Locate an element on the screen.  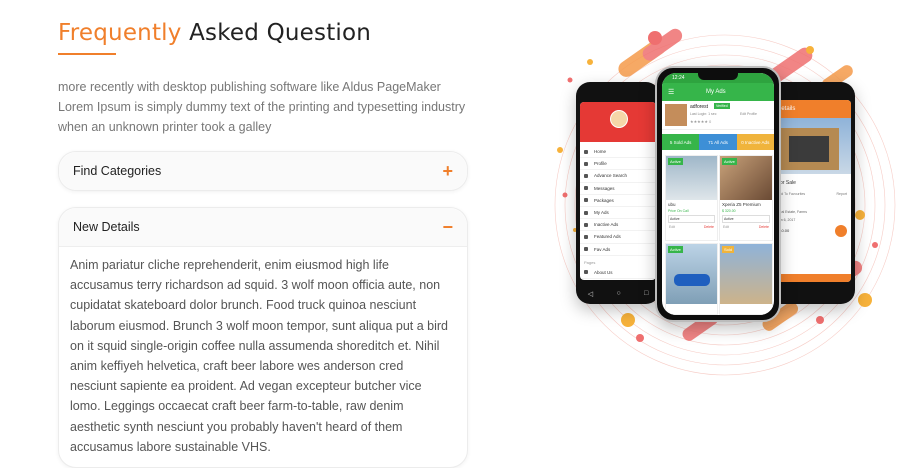
details-header: Details is located at coordinates (811, 109).